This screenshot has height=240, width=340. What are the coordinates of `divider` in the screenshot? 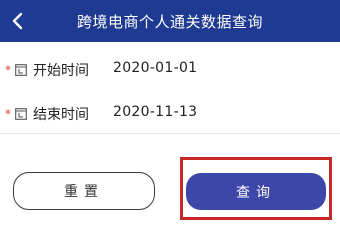 It's located at (170, 133).